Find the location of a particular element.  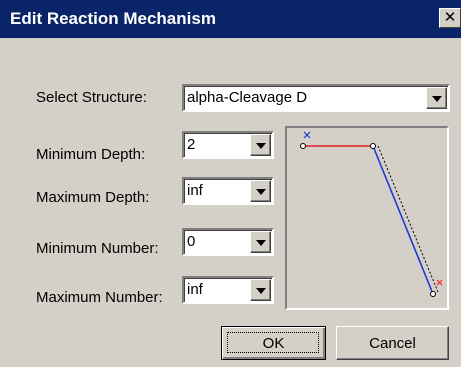

diagonal-bond-second is located at coordinates (408, 219).